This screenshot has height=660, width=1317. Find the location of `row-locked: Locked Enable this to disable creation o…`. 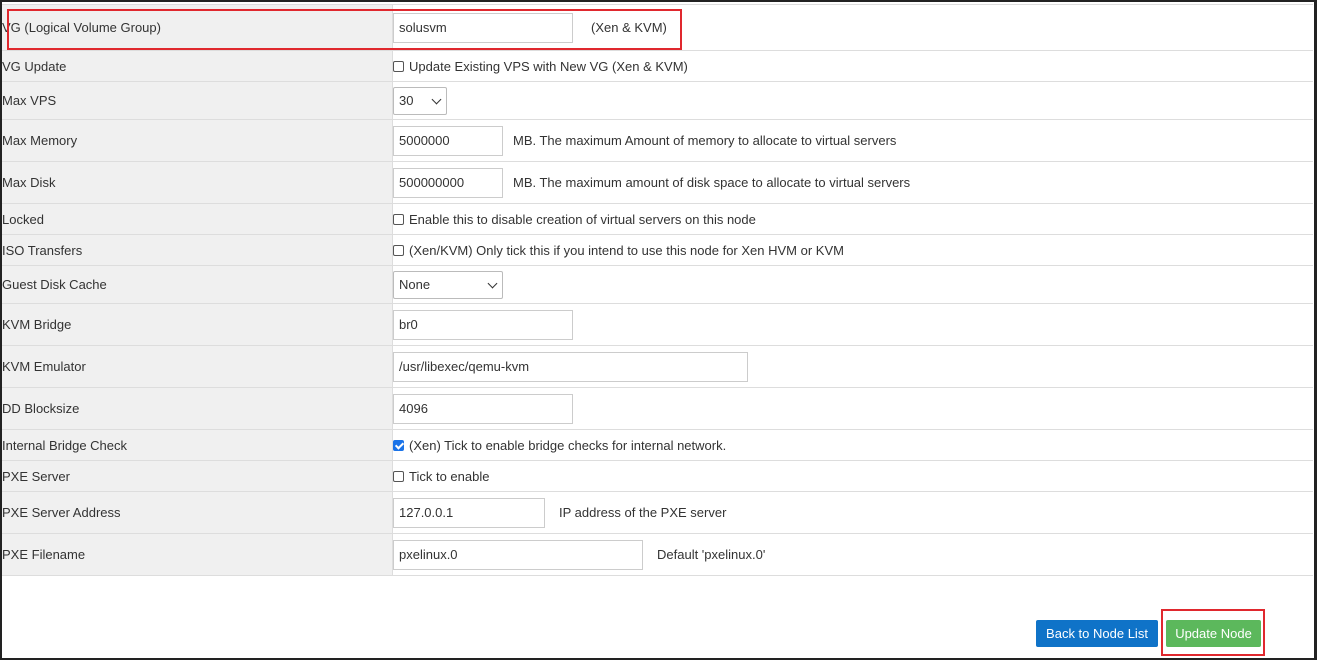

row-locked: Locked Enable this to disable creation o… is located at coordinates (657, 219).